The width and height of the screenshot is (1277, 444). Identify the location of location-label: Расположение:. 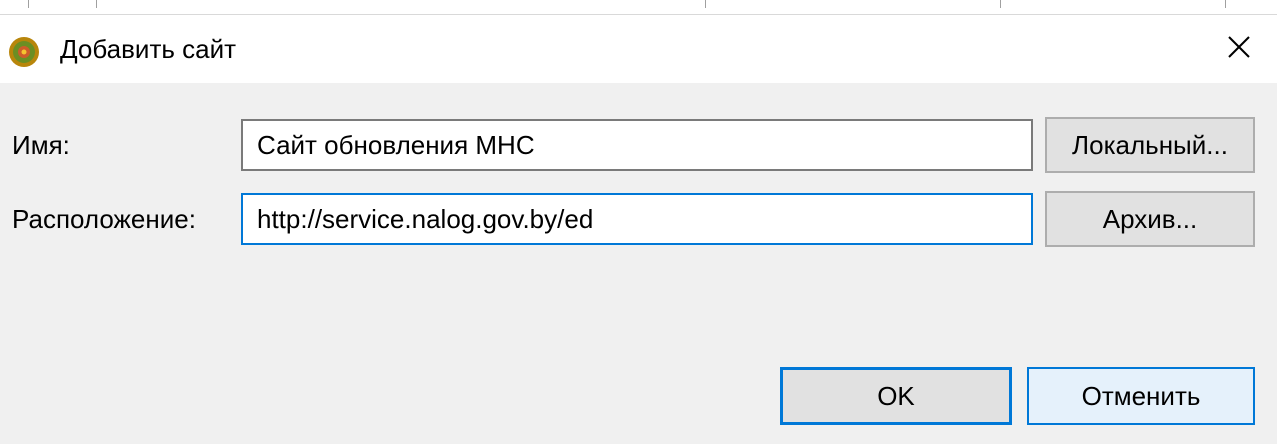
(104, 219).